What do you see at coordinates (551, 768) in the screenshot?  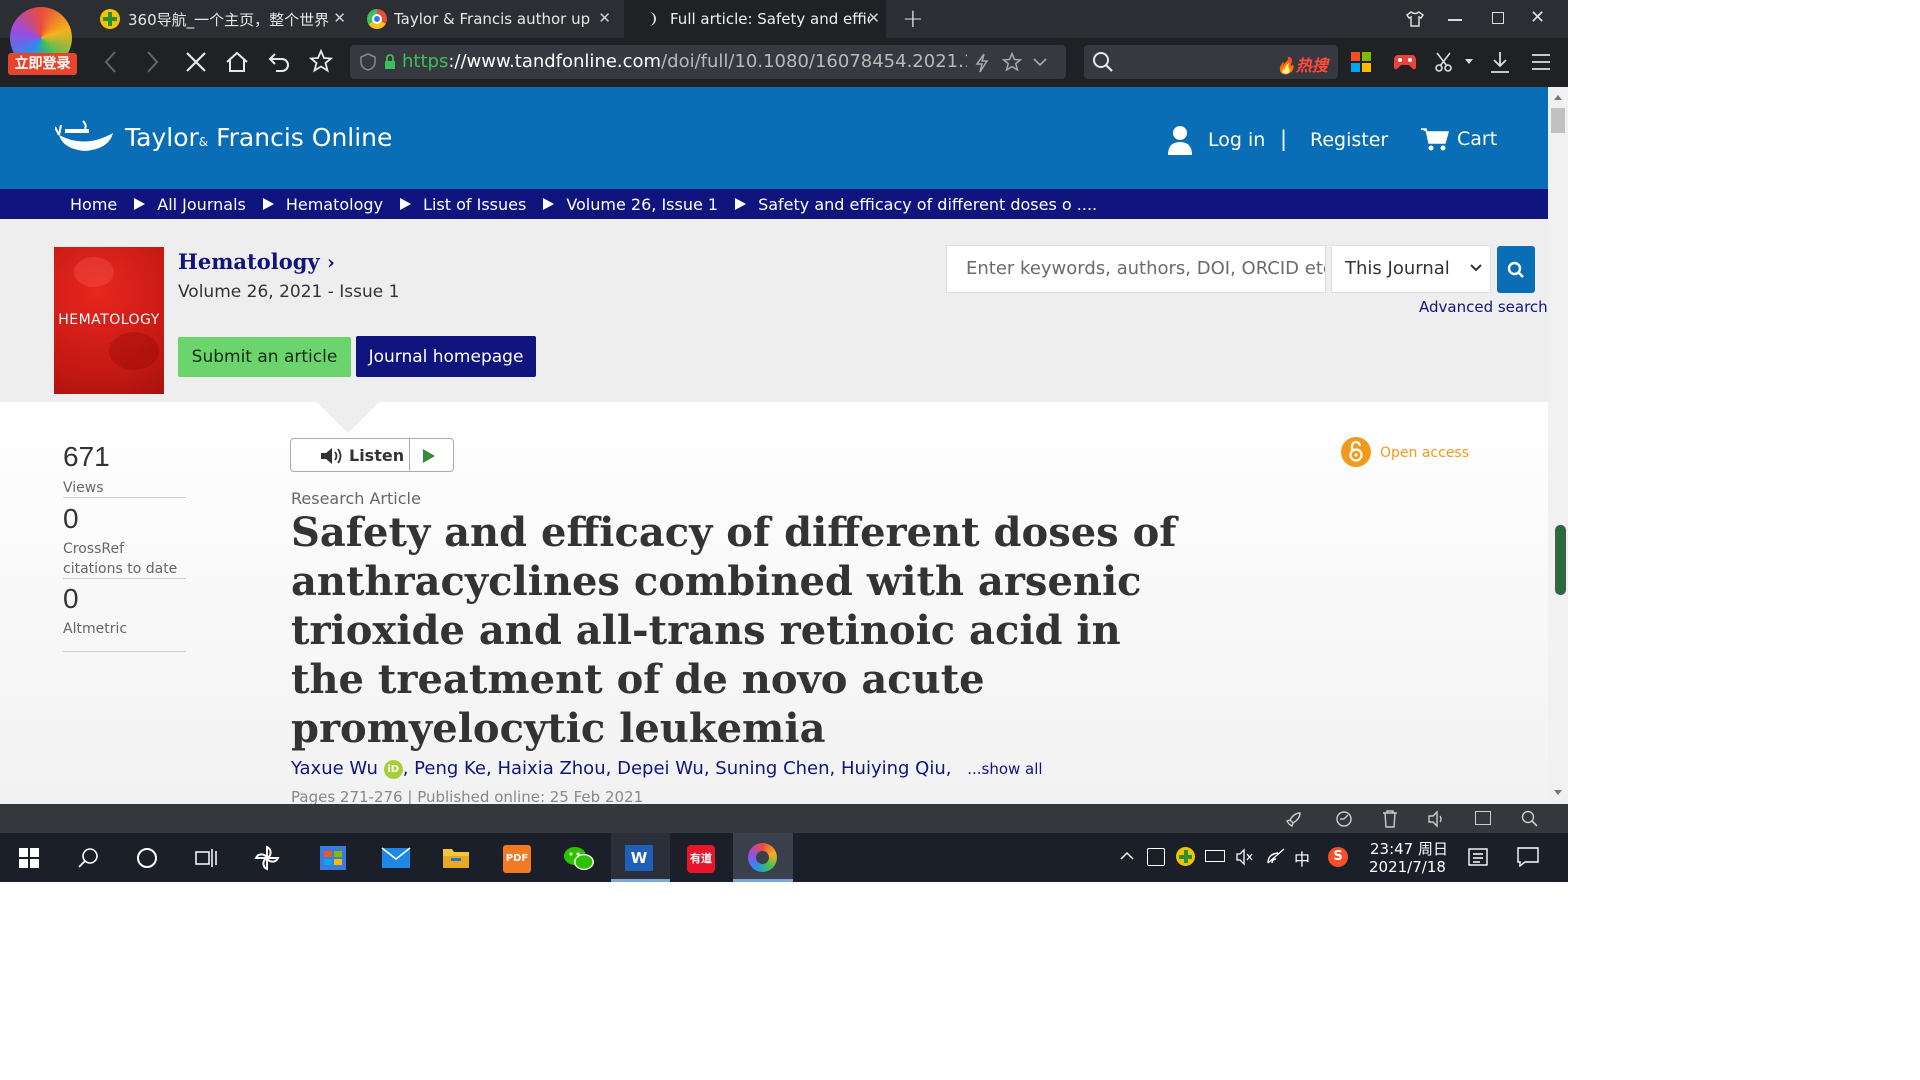 I see `author-link: Haixia Zhou` at bounding box center [551, 768].